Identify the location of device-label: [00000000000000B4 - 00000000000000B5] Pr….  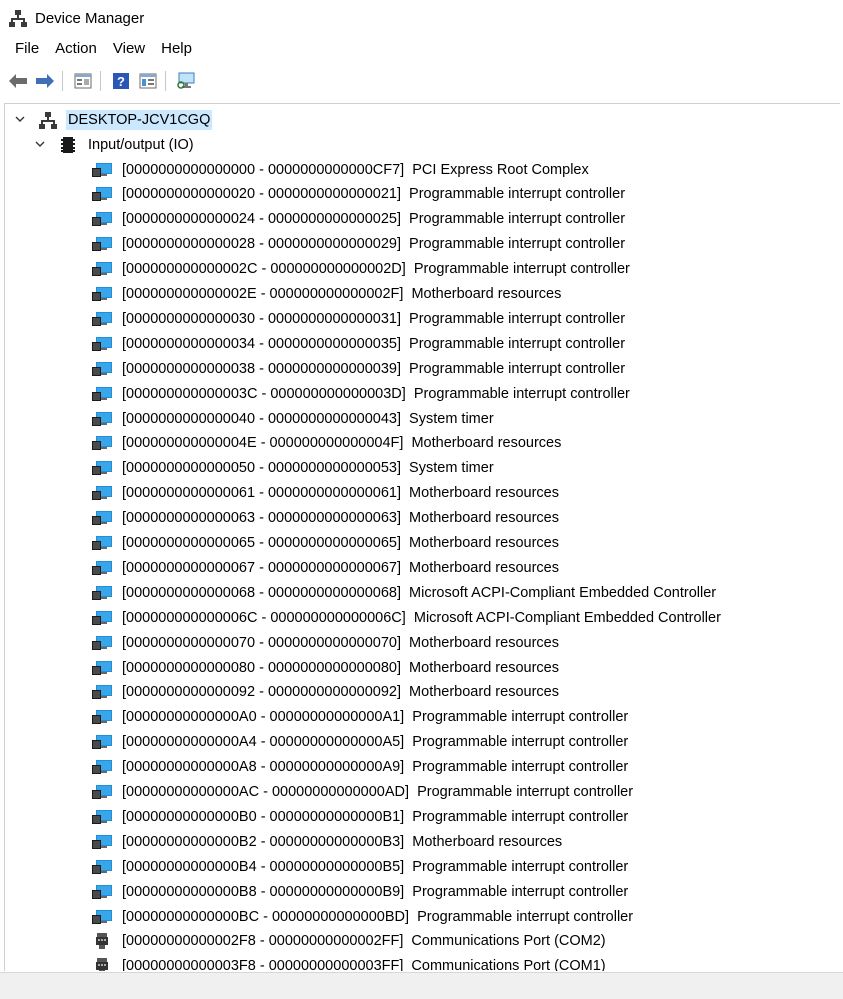
(375, 866).